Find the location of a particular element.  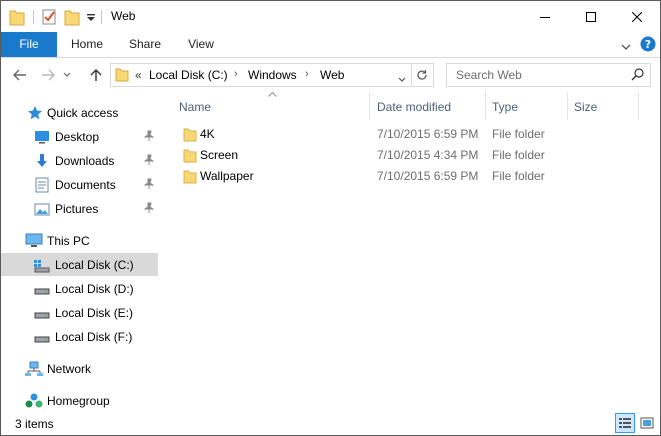

search-box: Search Web is located at coordinates (548, 75).